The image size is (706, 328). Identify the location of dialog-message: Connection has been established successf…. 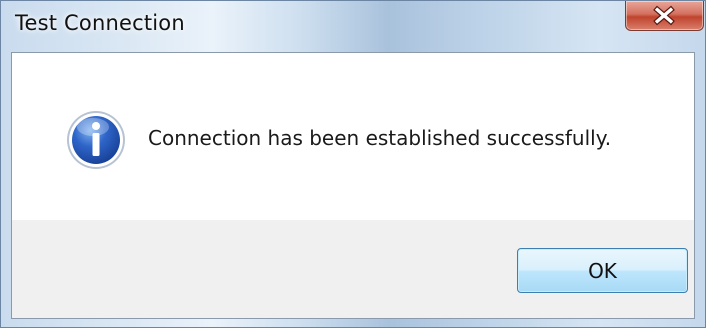
(379, 138).